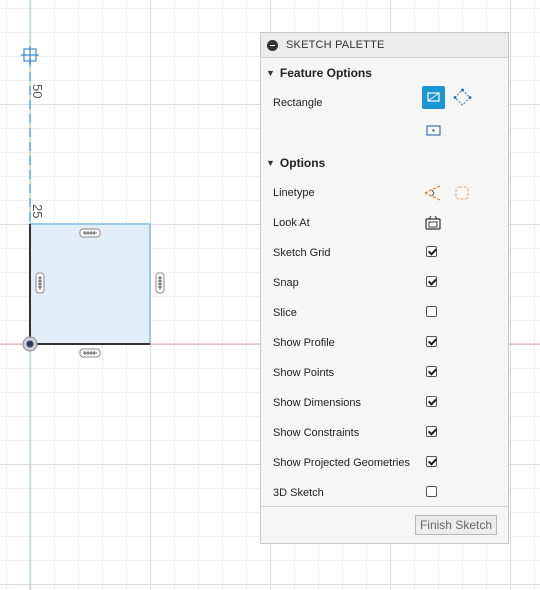 Image resolution: width=540 pixels, height=590 pixels. What do you see at coordinates (317, 403) in the screenshot?
I see `show-dimensions-label: Show Dimensions` at bounding box center [317, 403].